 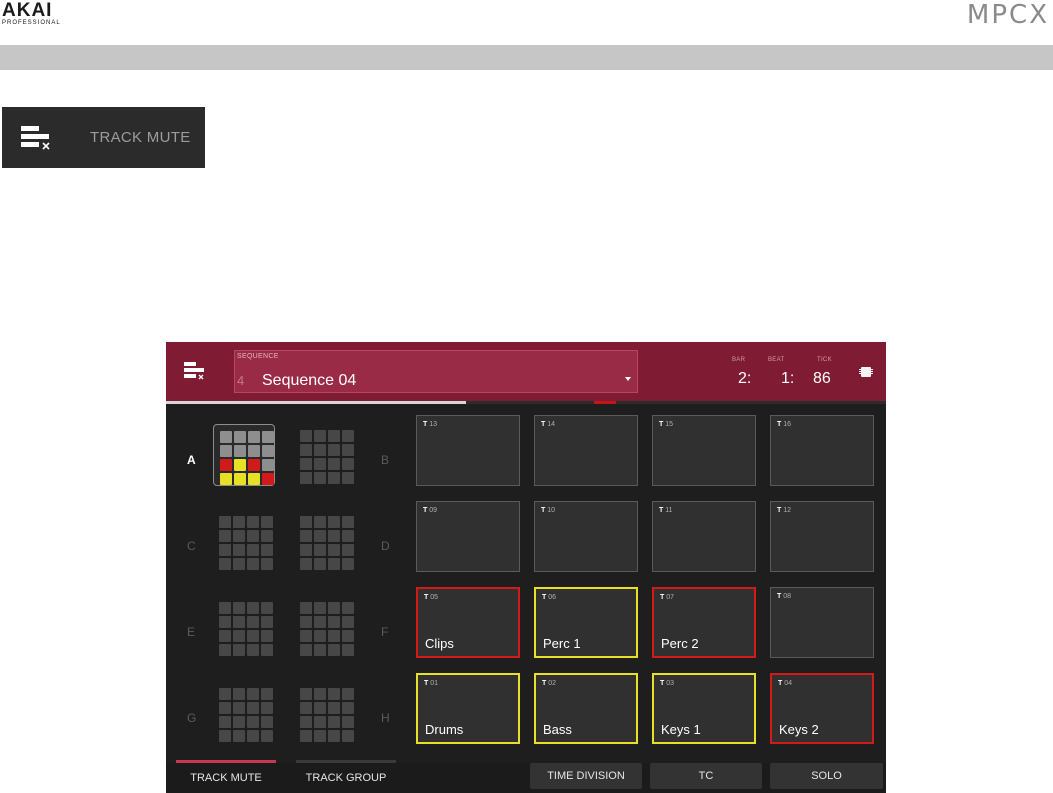 What do you see at coordinates (826, 776) in the screenshot?
I see `solo-button: SOLO` at bounding box center [826, 776].